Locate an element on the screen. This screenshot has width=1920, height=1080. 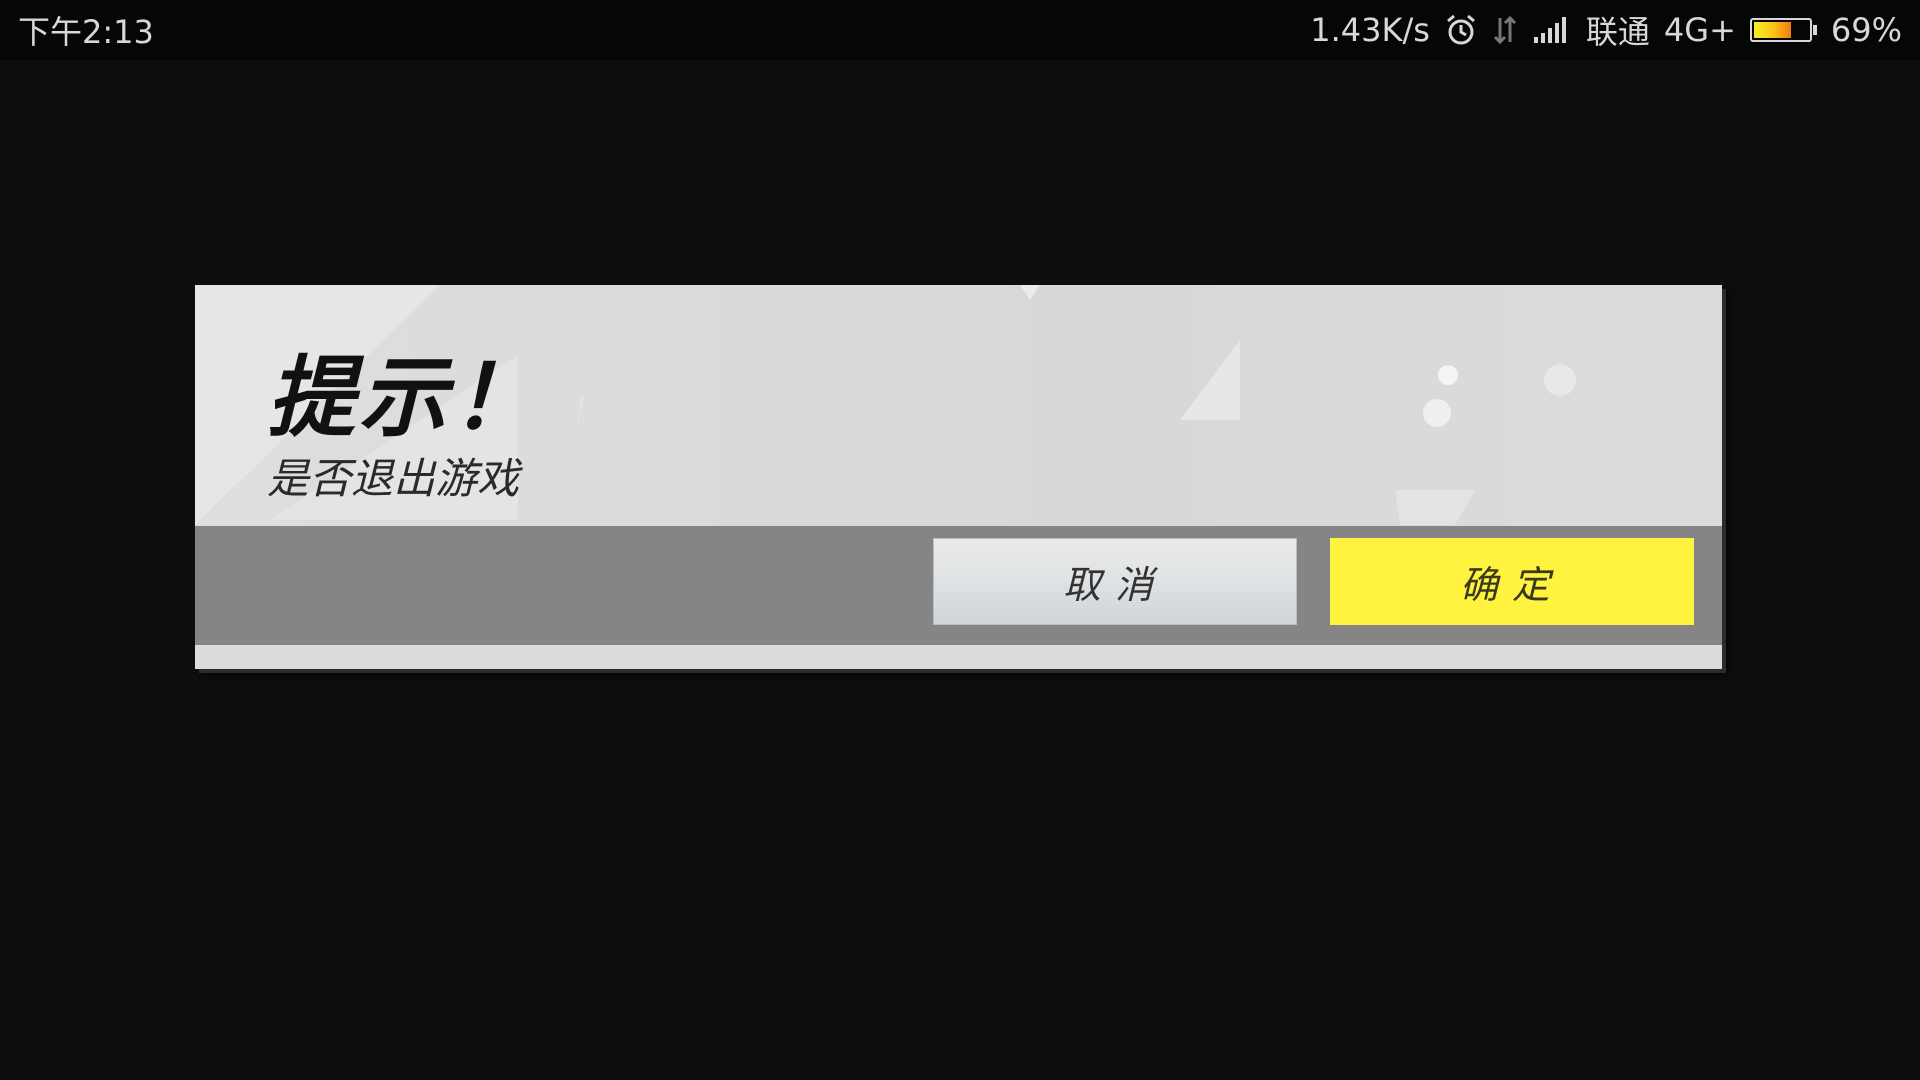
status-time: 下午2:13 is located at coordinates (86, 32).